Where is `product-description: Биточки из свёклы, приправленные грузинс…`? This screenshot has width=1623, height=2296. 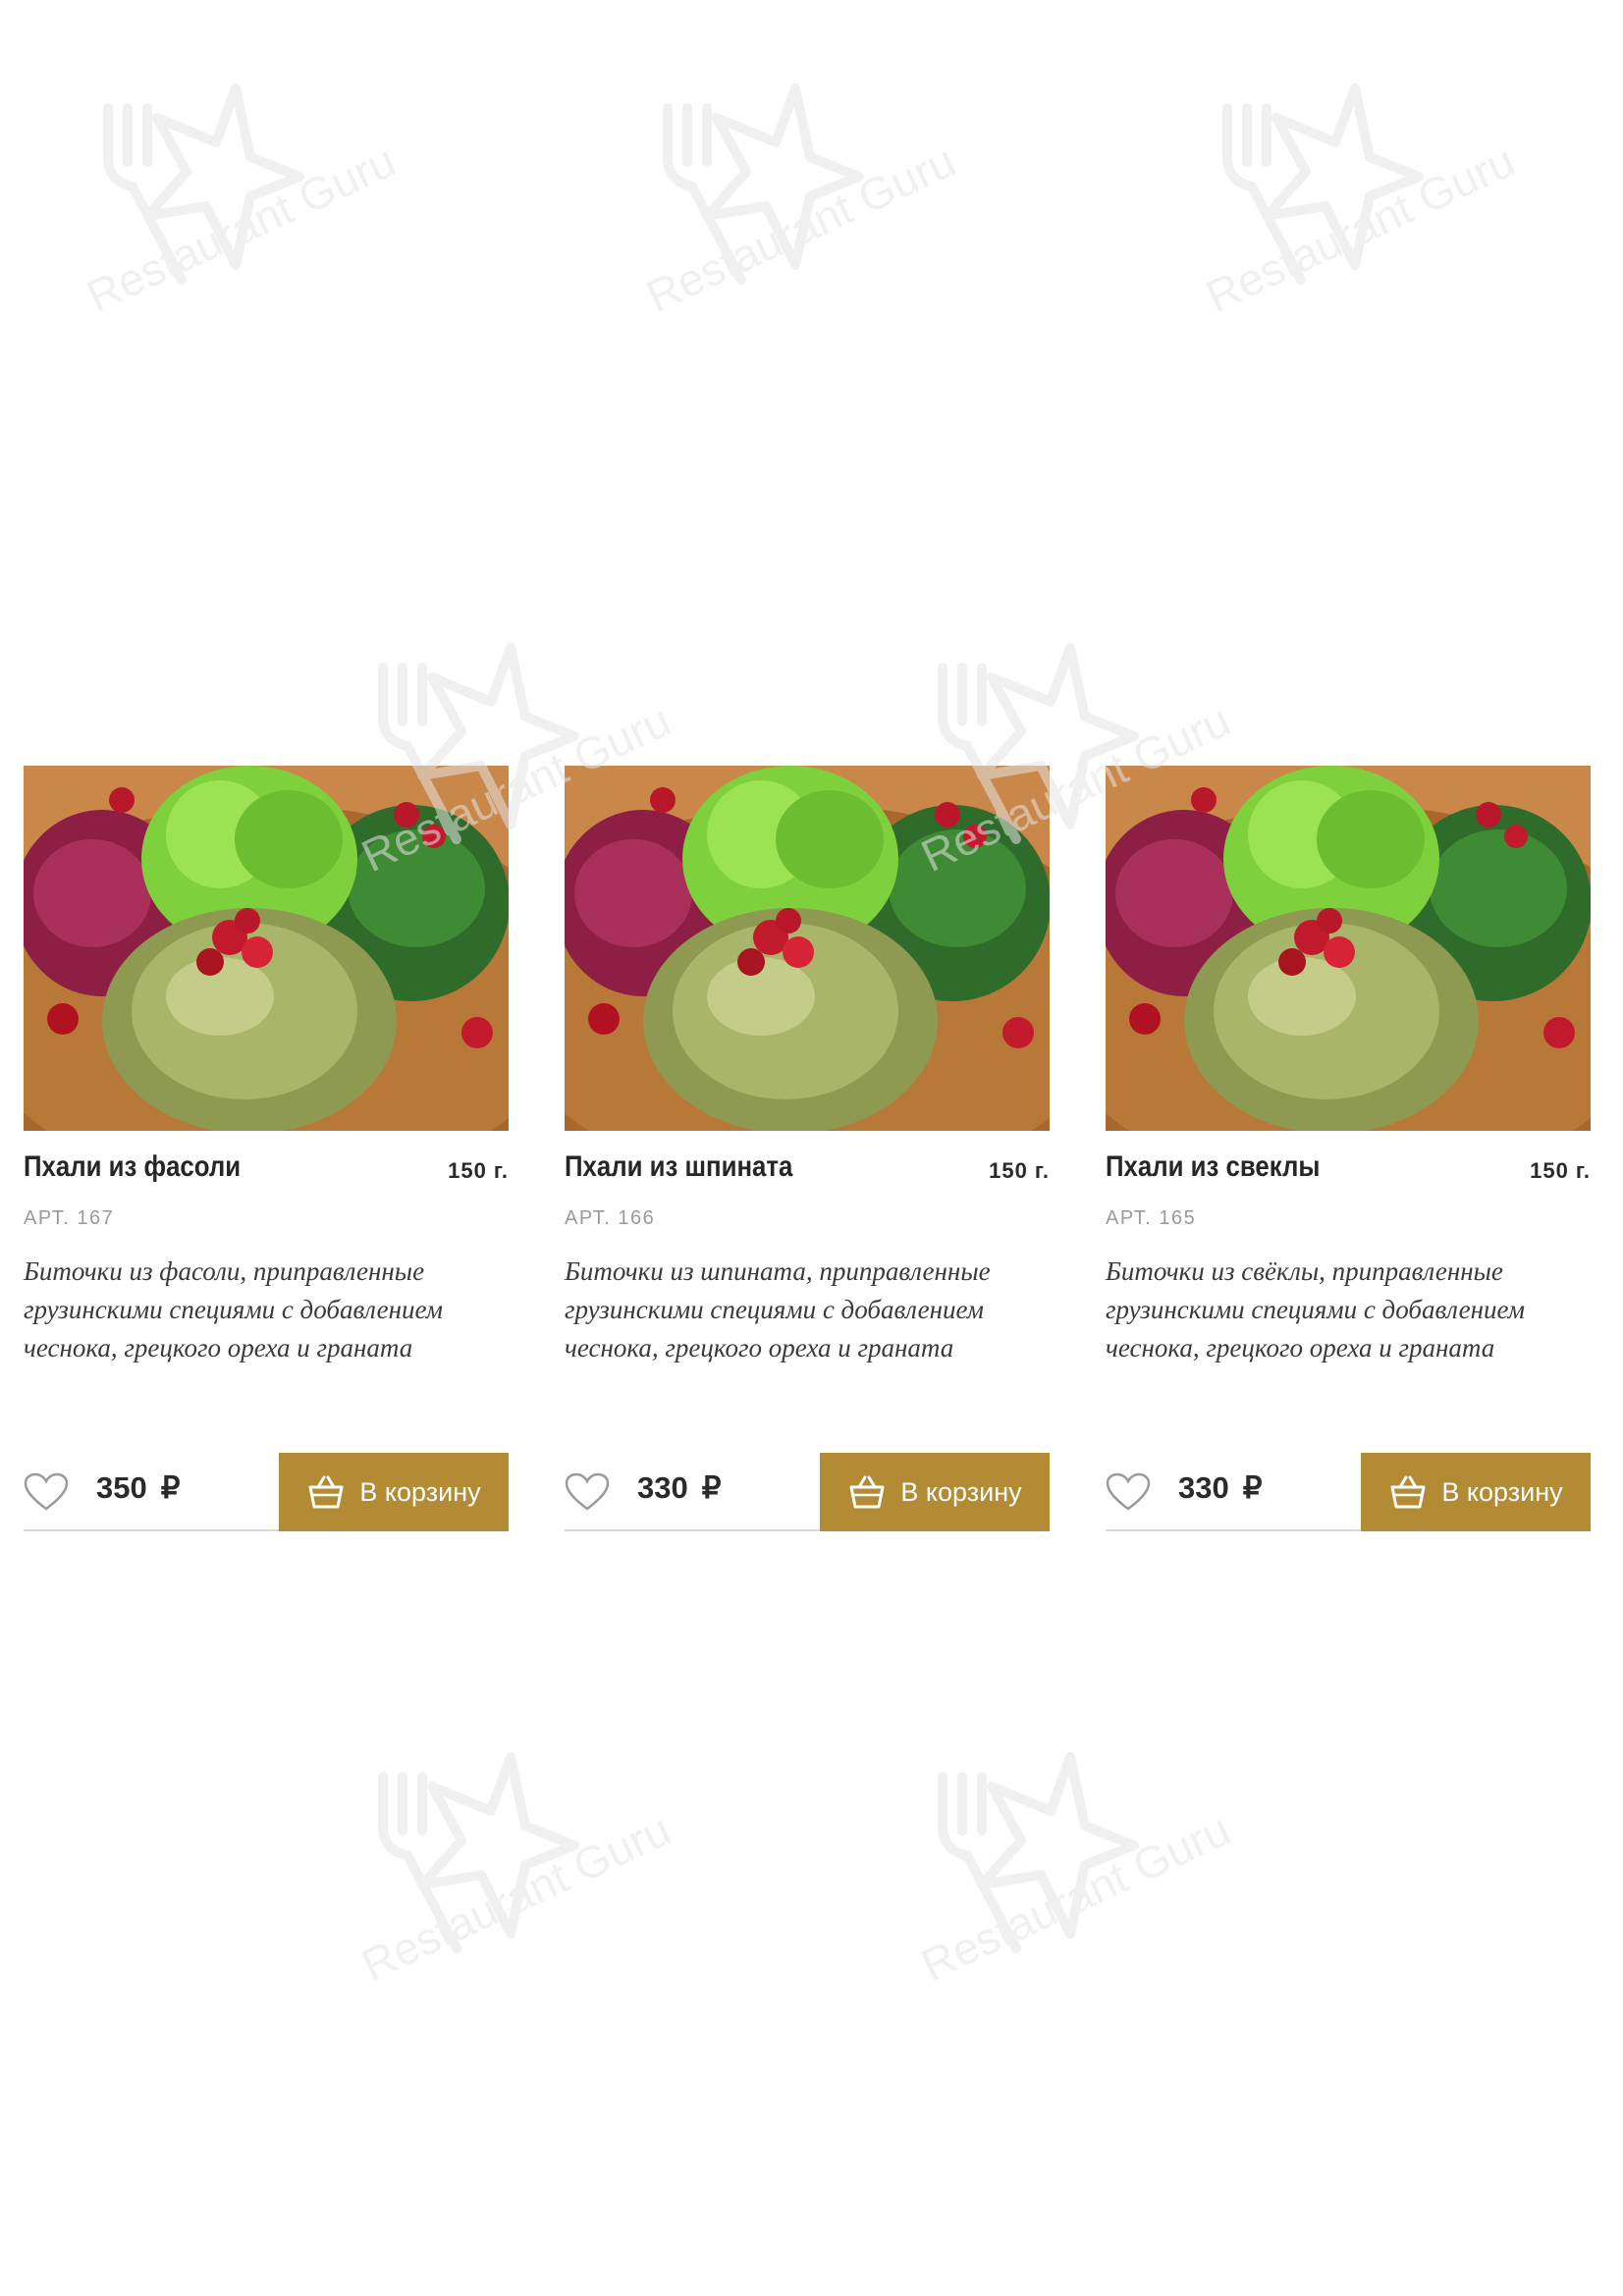
product-description: Биточки из свёклы, приправленные грузинс… is located at coordinates (1316, 1309).